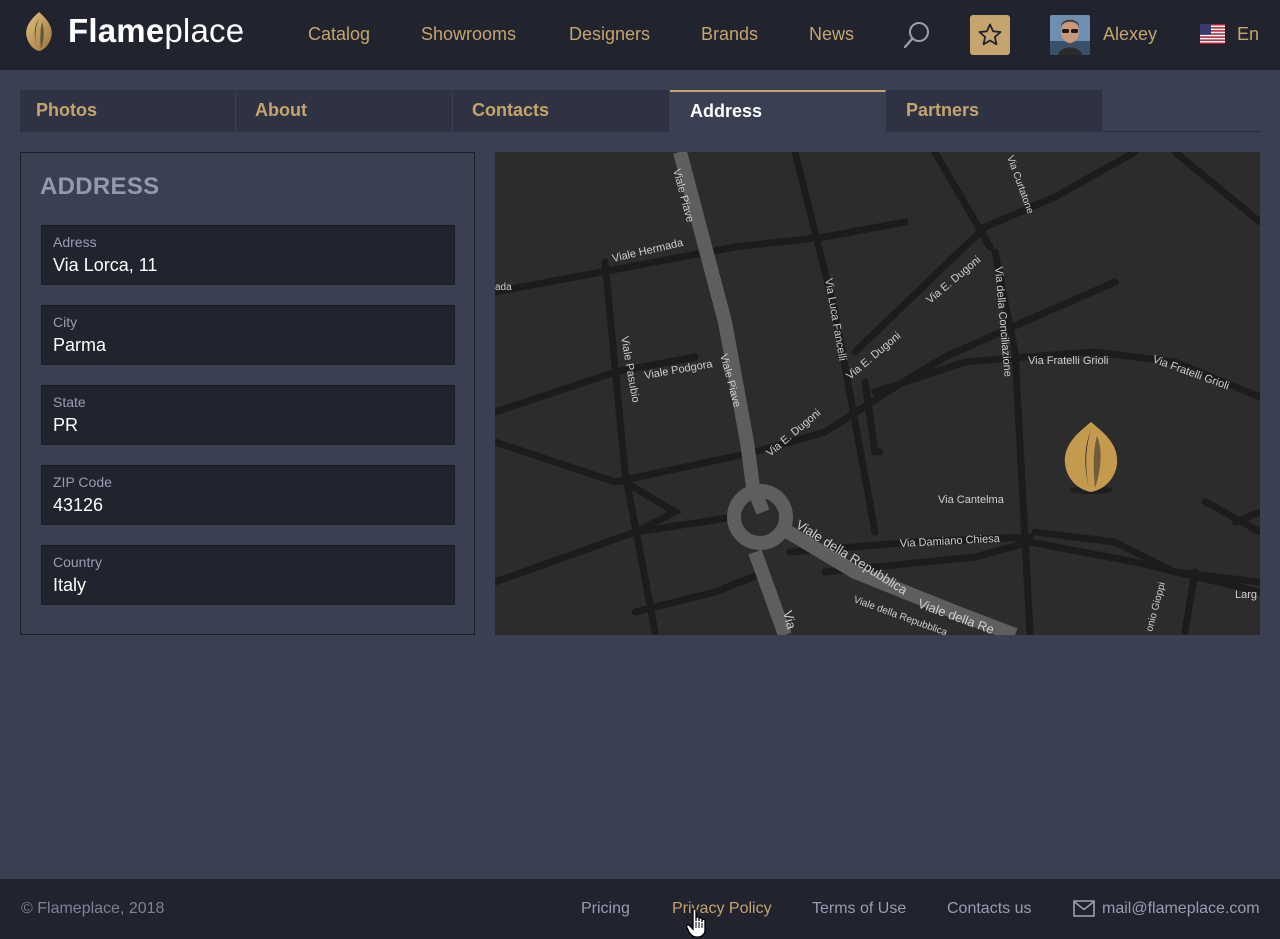 This screenshot has height=939, width=1280. I want to click on svg-text: Larg, so click(1246, 595).